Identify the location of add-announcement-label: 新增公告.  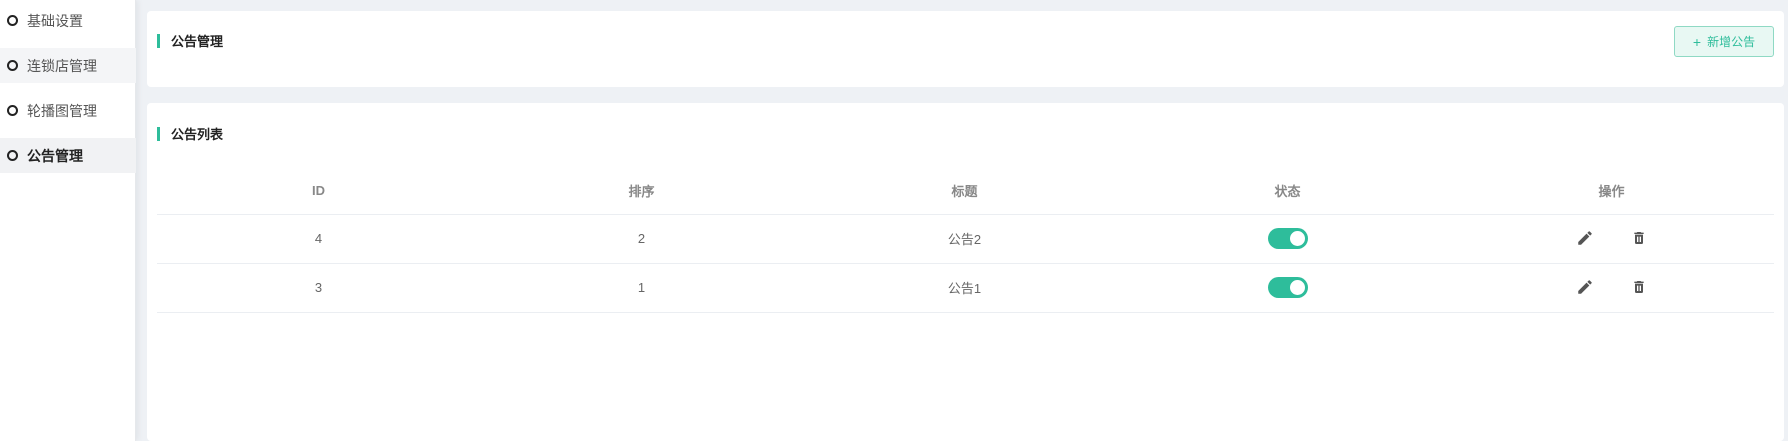
(1731, 42).